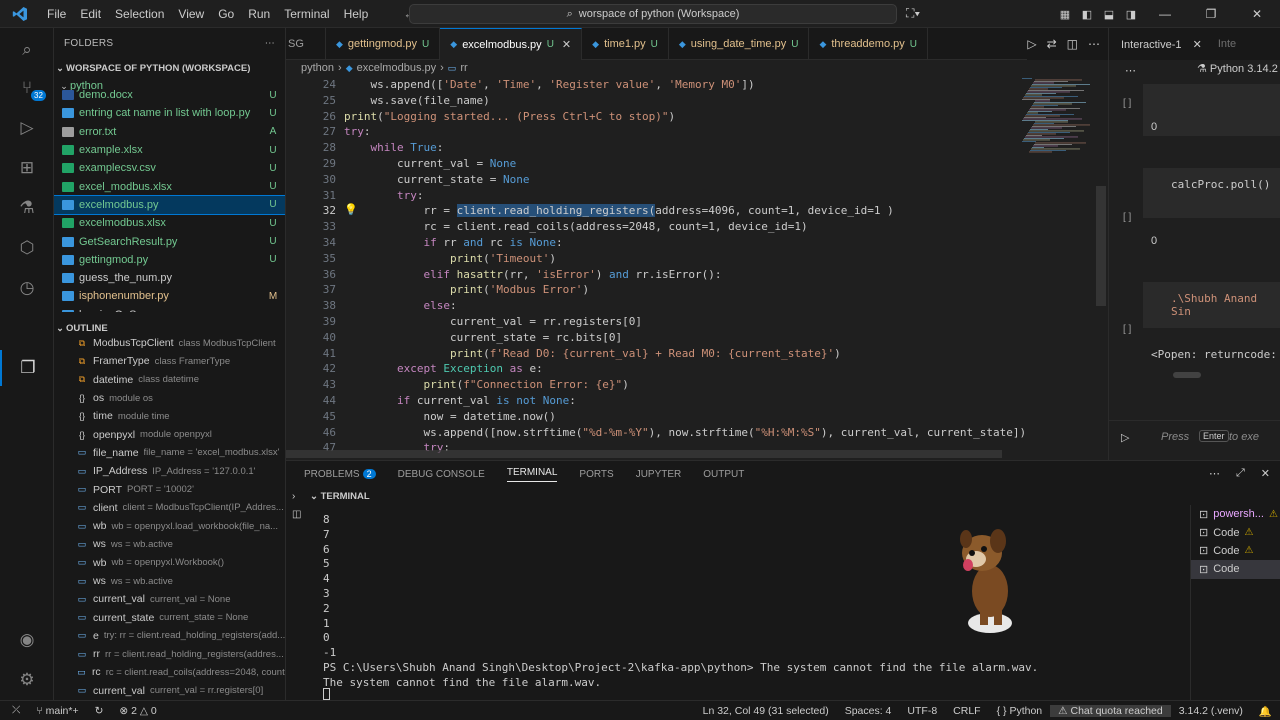 This screenshot has height=720, width=1280. Describe the element at coordinates (1265, 473) in the screenshot. I see `close-panel-icon: ✕` at that location.